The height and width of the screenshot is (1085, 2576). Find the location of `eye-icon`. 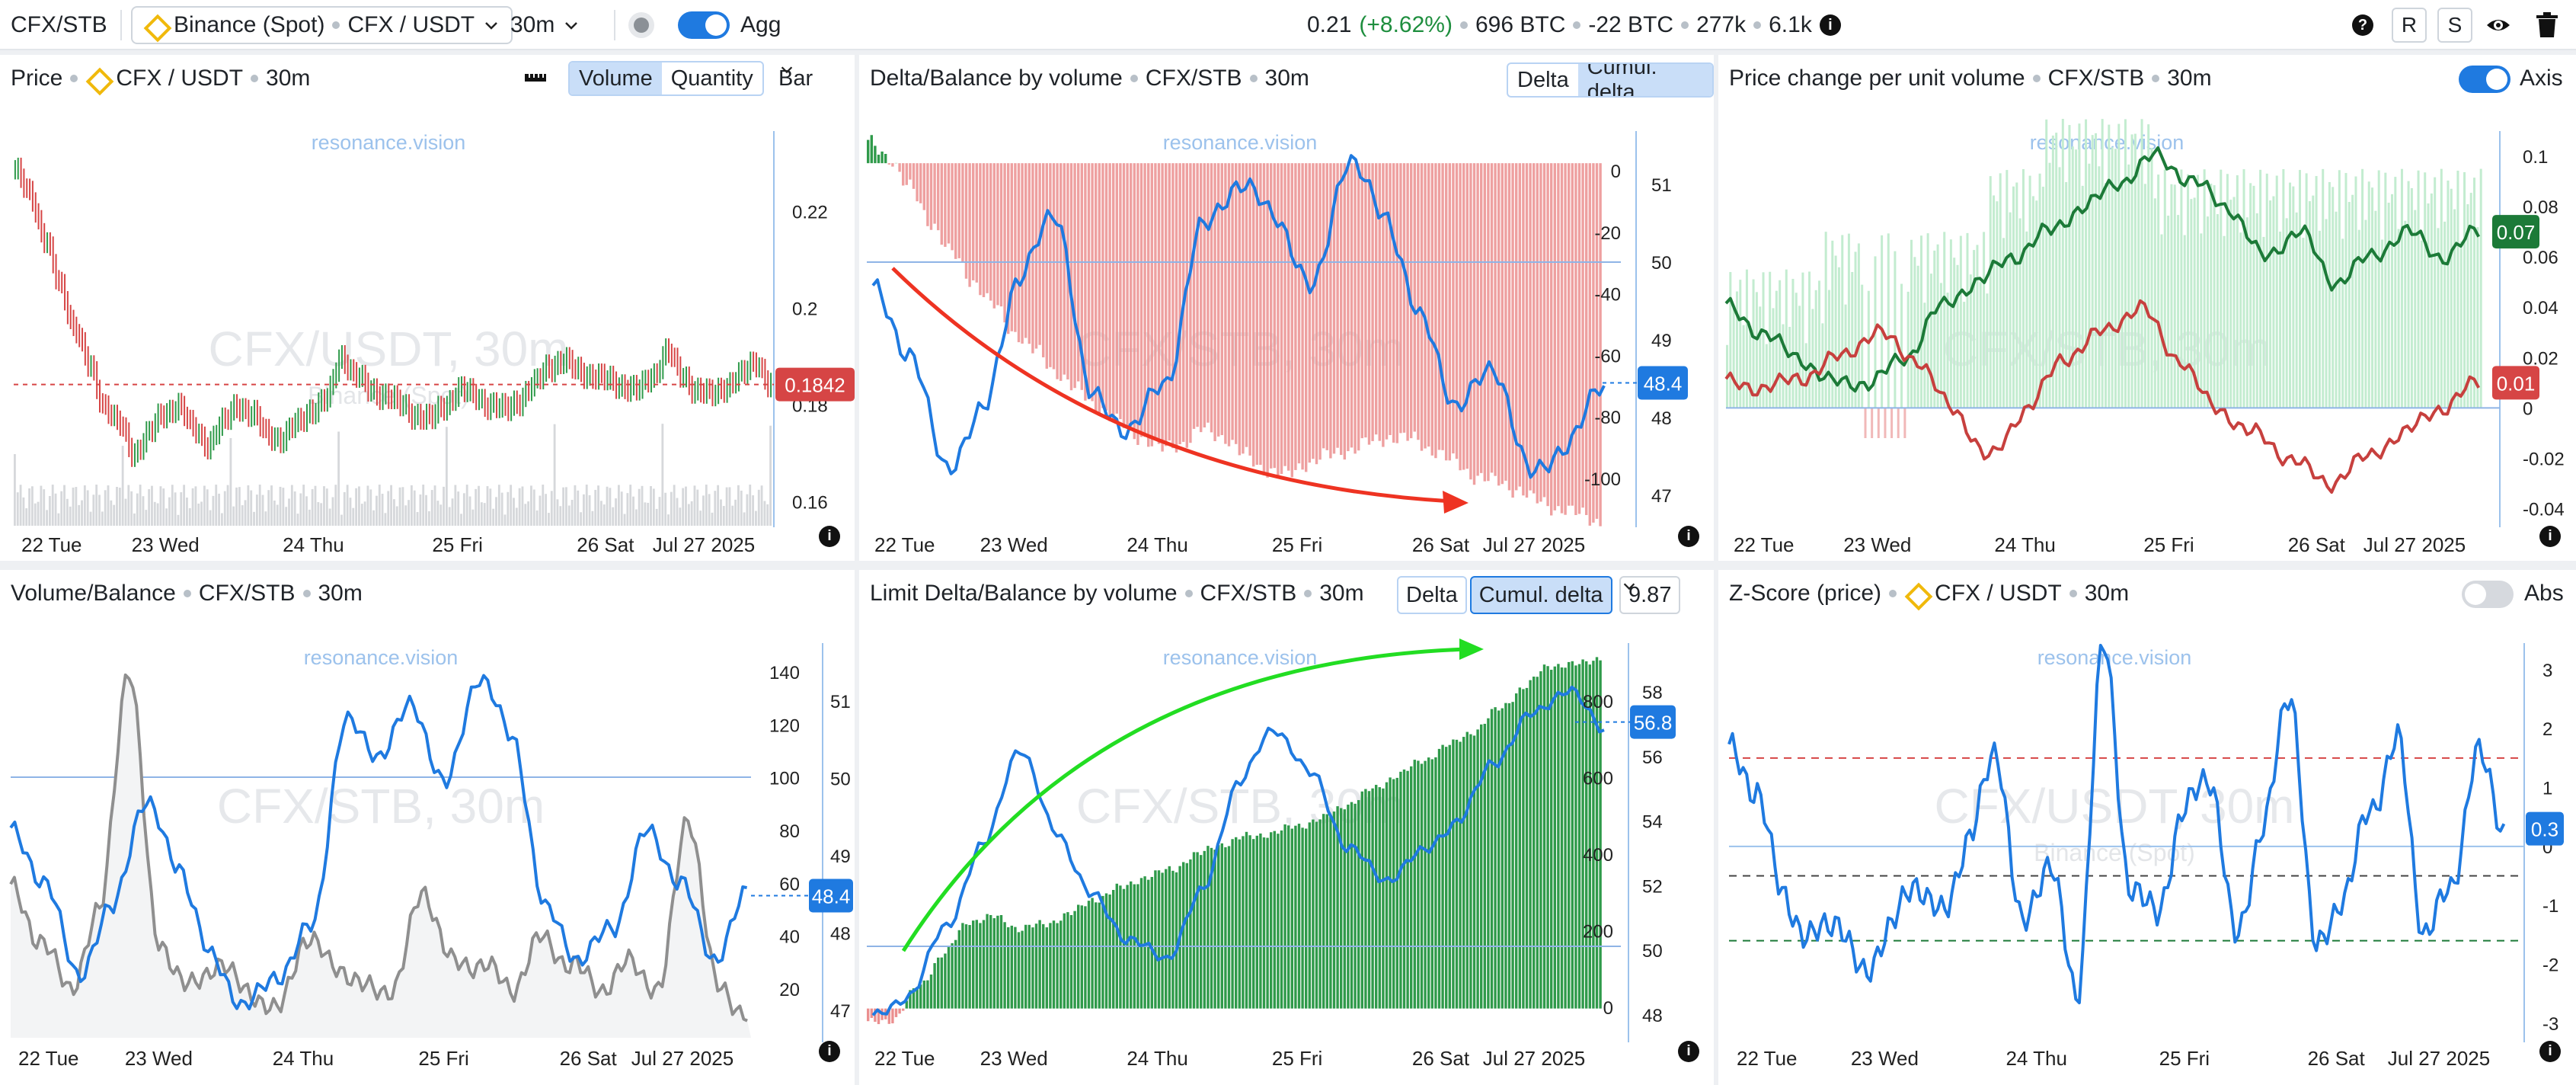

eye-icon is located at coordinates (2499, 25).